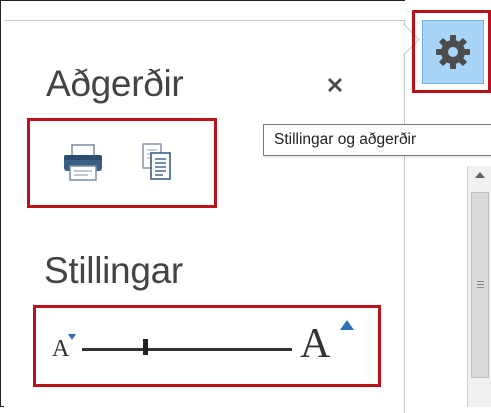  I want to click on close-button, so click(335, 85).